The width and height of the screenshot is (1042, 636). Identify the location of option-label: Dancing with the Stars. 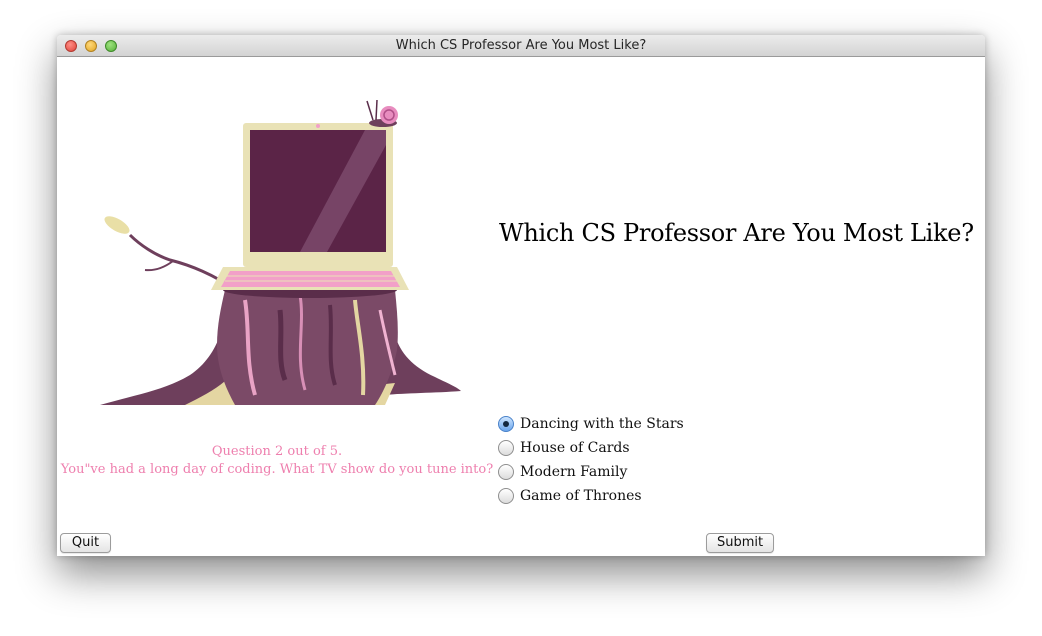
(602, 424).